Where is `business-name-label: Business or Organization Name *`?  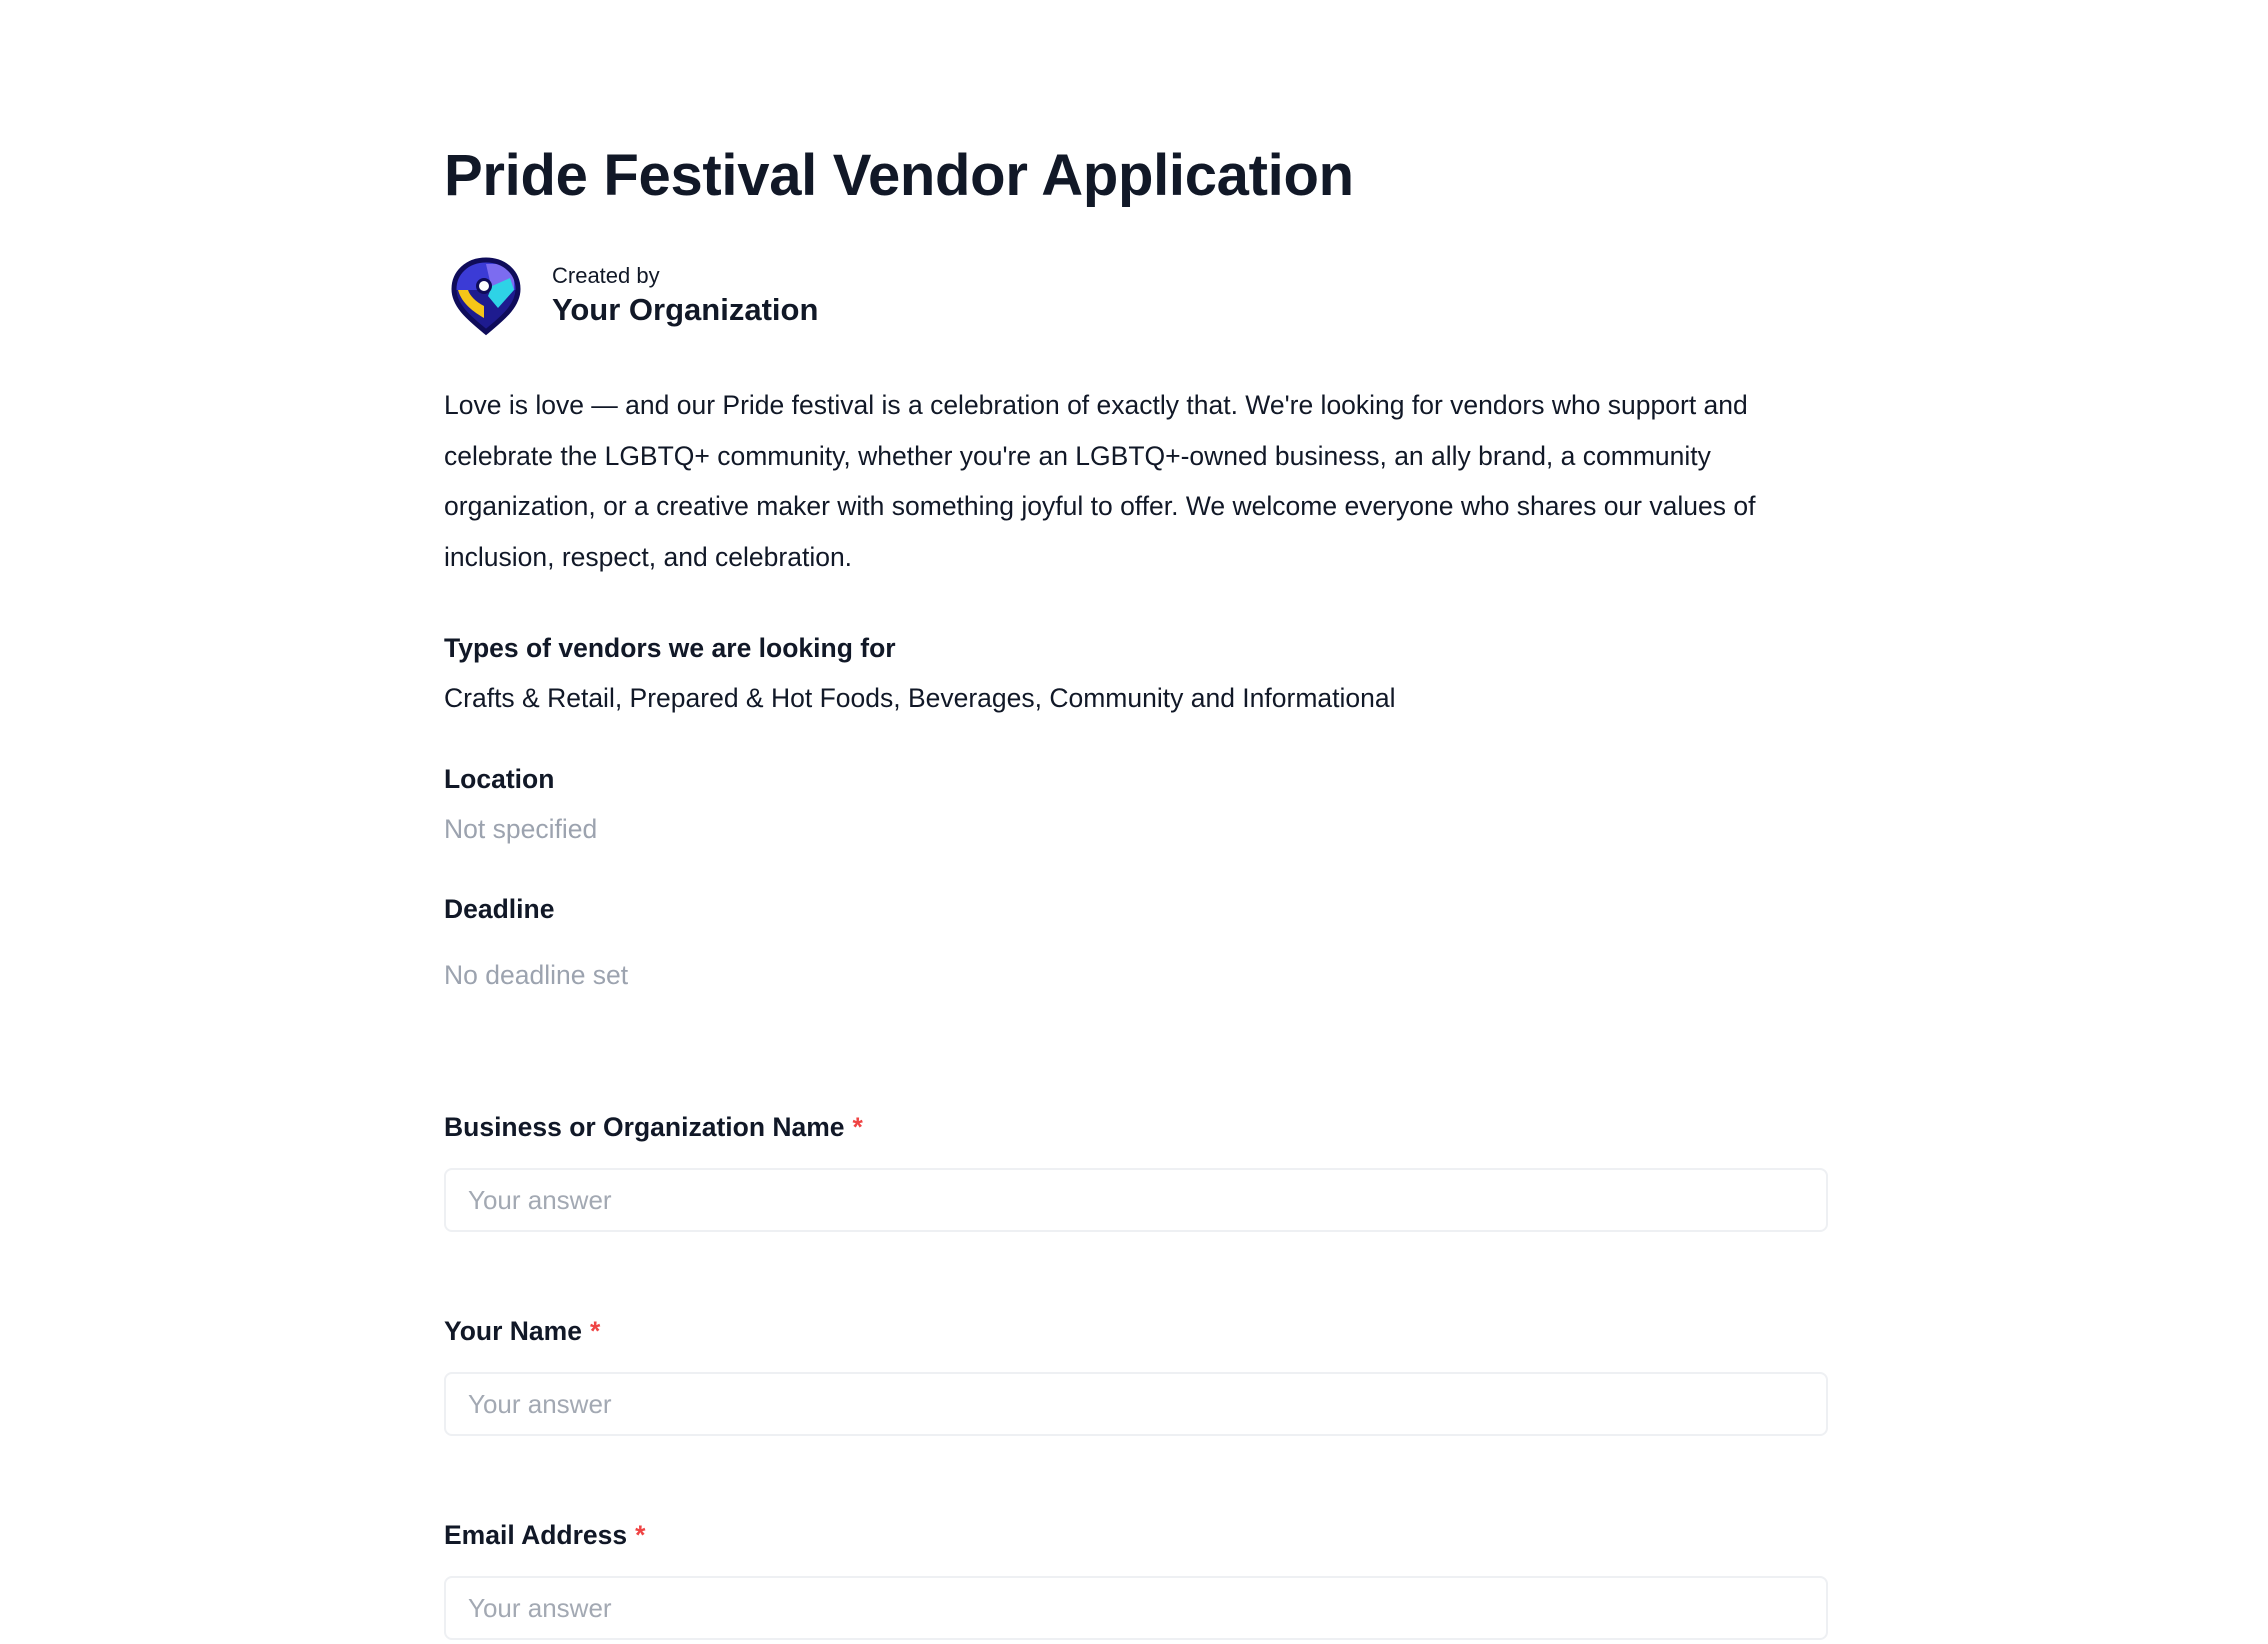
business-name-label: Business or Organization Name * is located at coordinates (653, 1127).